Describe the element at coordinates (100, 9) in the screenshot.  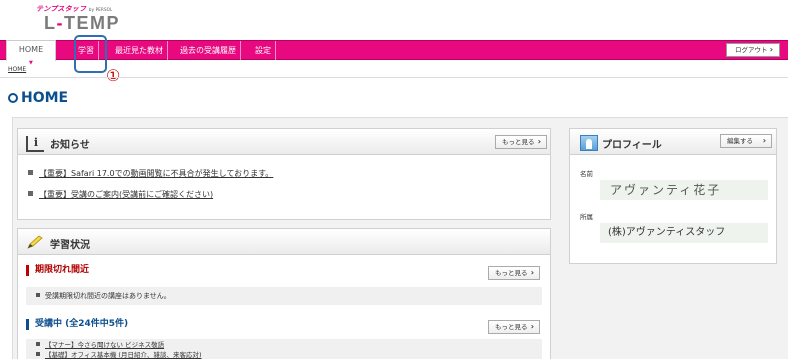
I see `brand-by-text: by PERSOL` at that location.